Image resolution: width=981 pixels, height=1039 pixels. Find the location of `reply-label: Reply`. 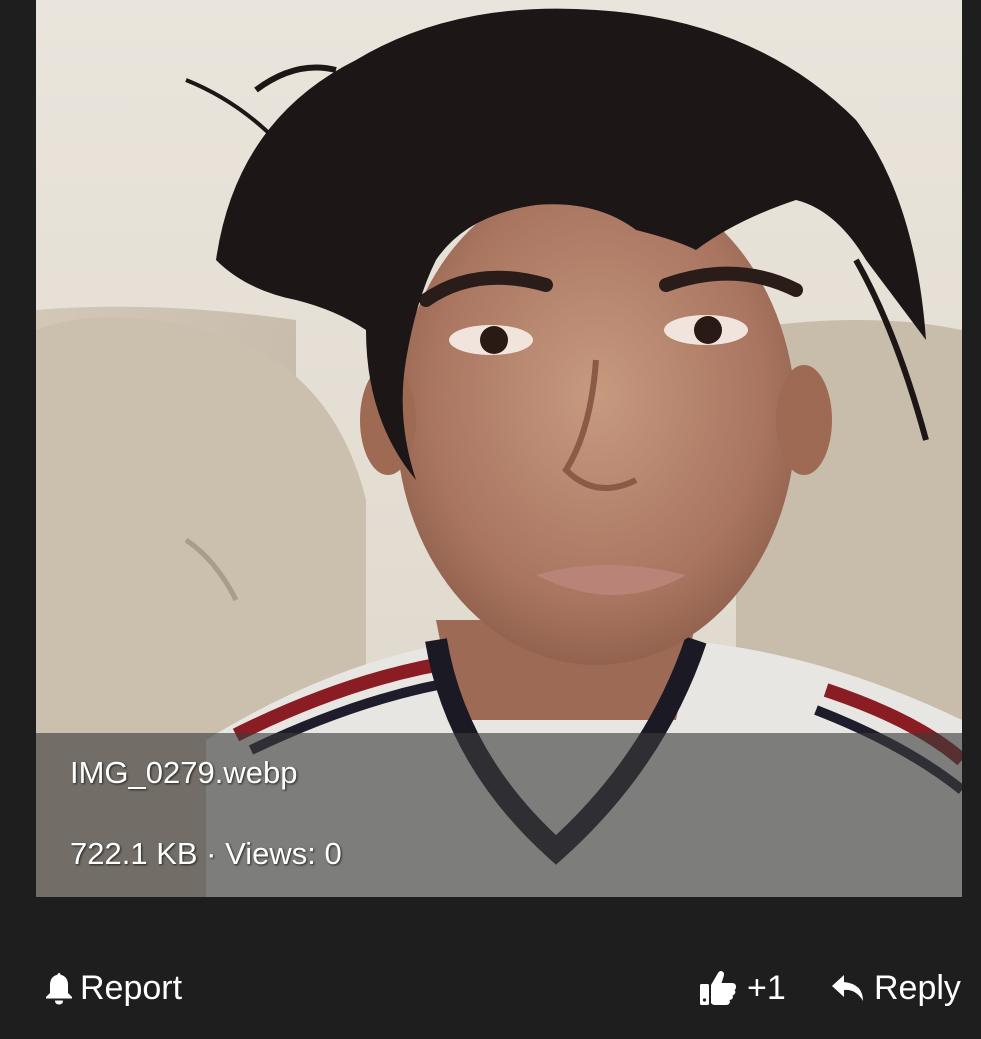

reply-label: Reply is located at coordinates (917, 987).